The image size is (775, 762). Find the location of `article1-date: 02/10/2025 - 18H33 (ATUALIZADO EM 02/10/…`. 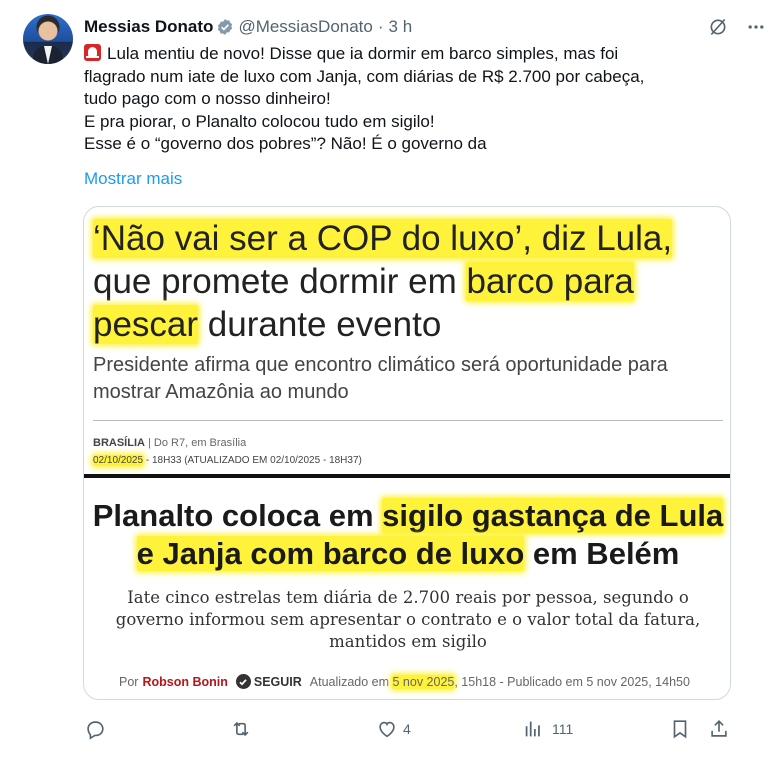

article1-date: 02/10/2025 - 18H33 (ATUALIZADO EM 02/10/… is located at coordinates (227, 460).